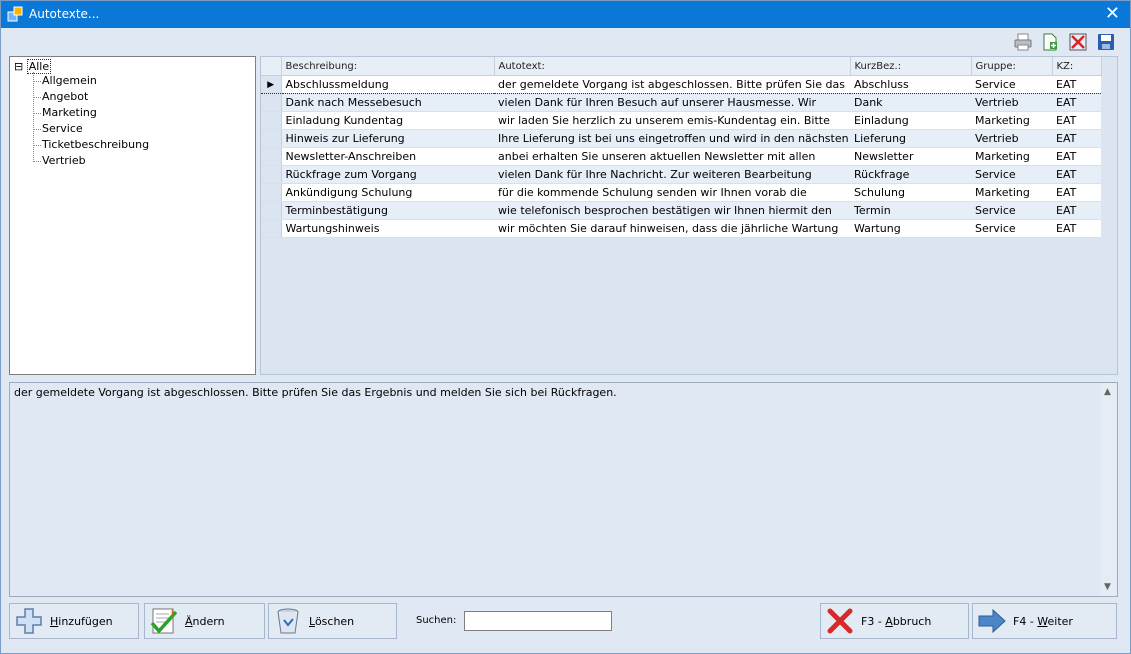 The height and width of the screenshot is (654, 1131). Describe the element at coordinates (387, 156) in the screenshot. I see `cell-beschreibung: Newsletter-Anschreiben` at that location.